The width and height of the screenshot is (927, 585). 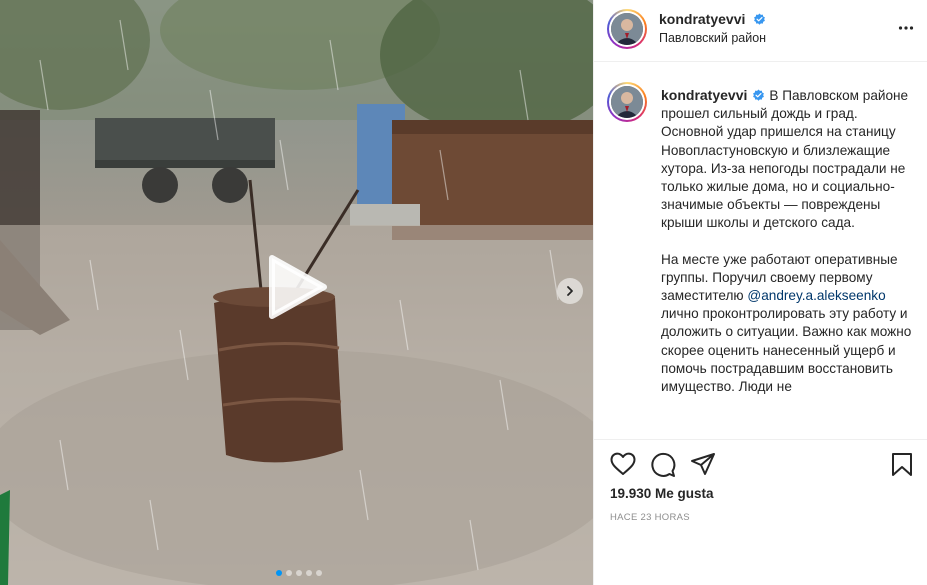 I want to click on chevron-right-icon, so click(x=570, y=291).